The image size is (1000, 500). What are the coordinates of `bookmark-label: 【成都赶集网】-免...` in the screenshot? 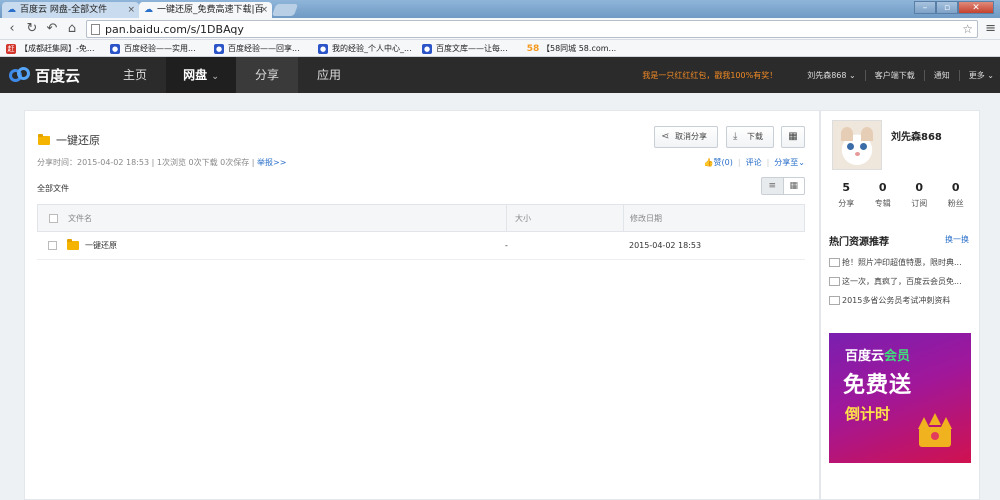 It's located at (57, 48).